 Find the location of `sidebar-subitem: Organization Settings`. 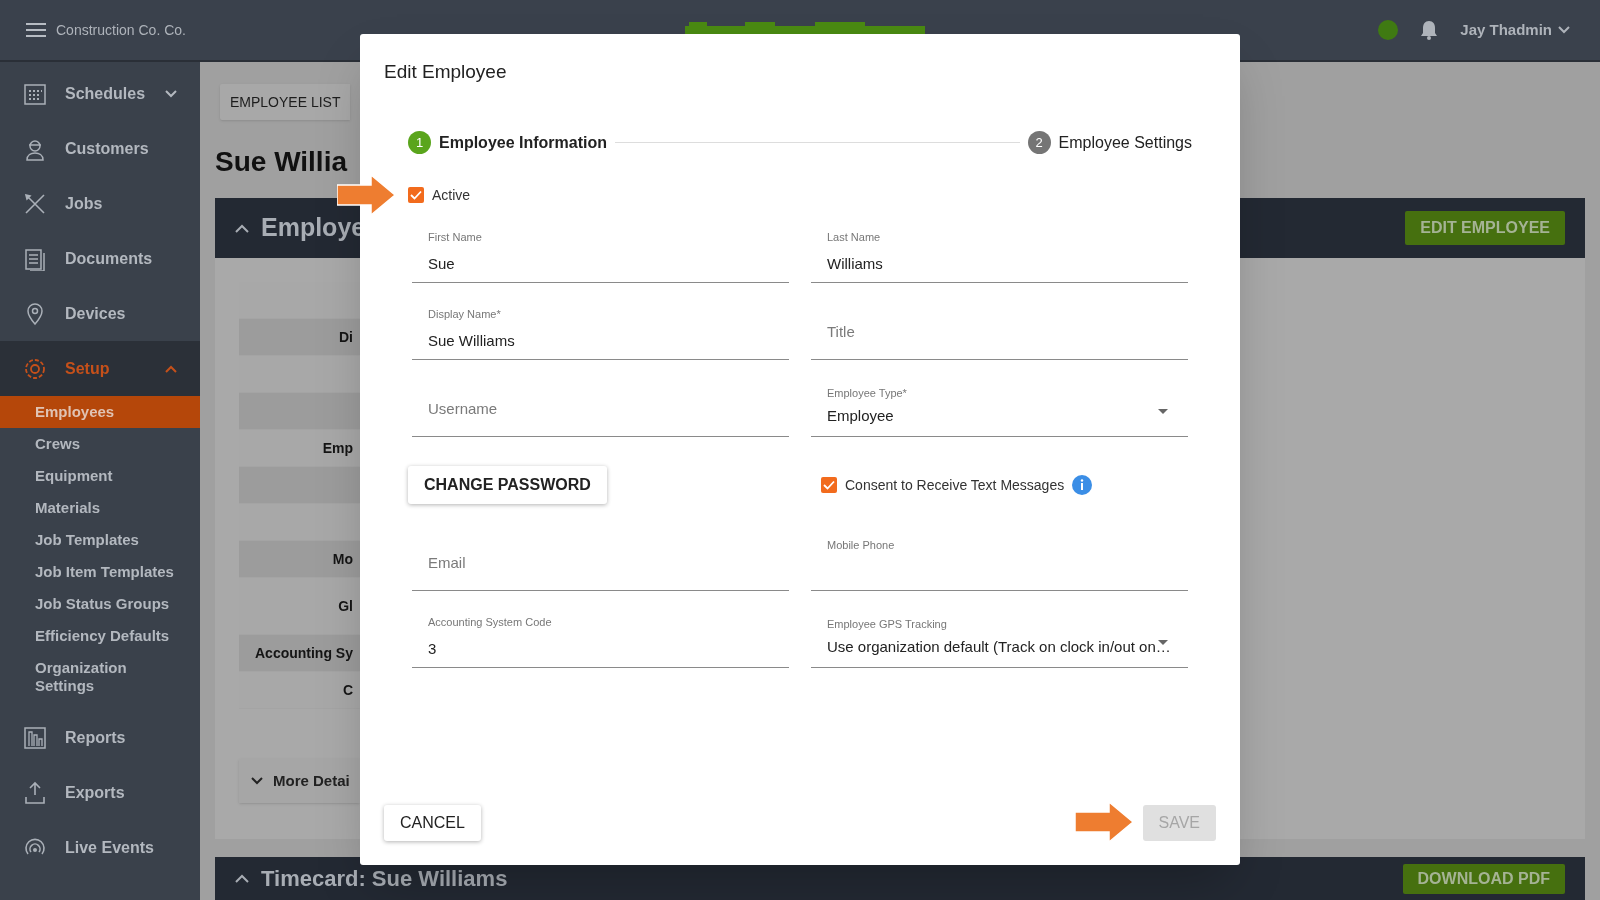

sidebar-subitem: Organization Settings is located at coordinates (75, 677).